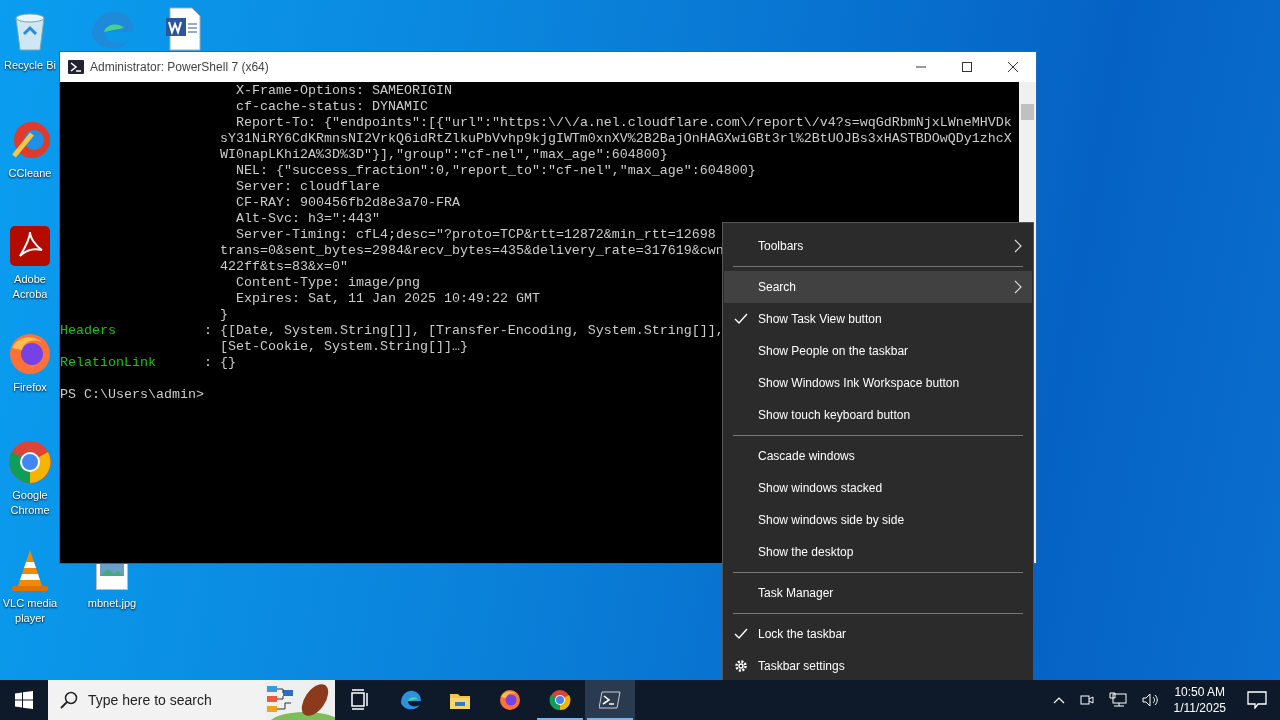 Image resolution: width=1280 pixels, height=720 pixels. Describe the element at coordinates (1257, 700) in the screenshot. I see `chat-bubble-icon` at that location.